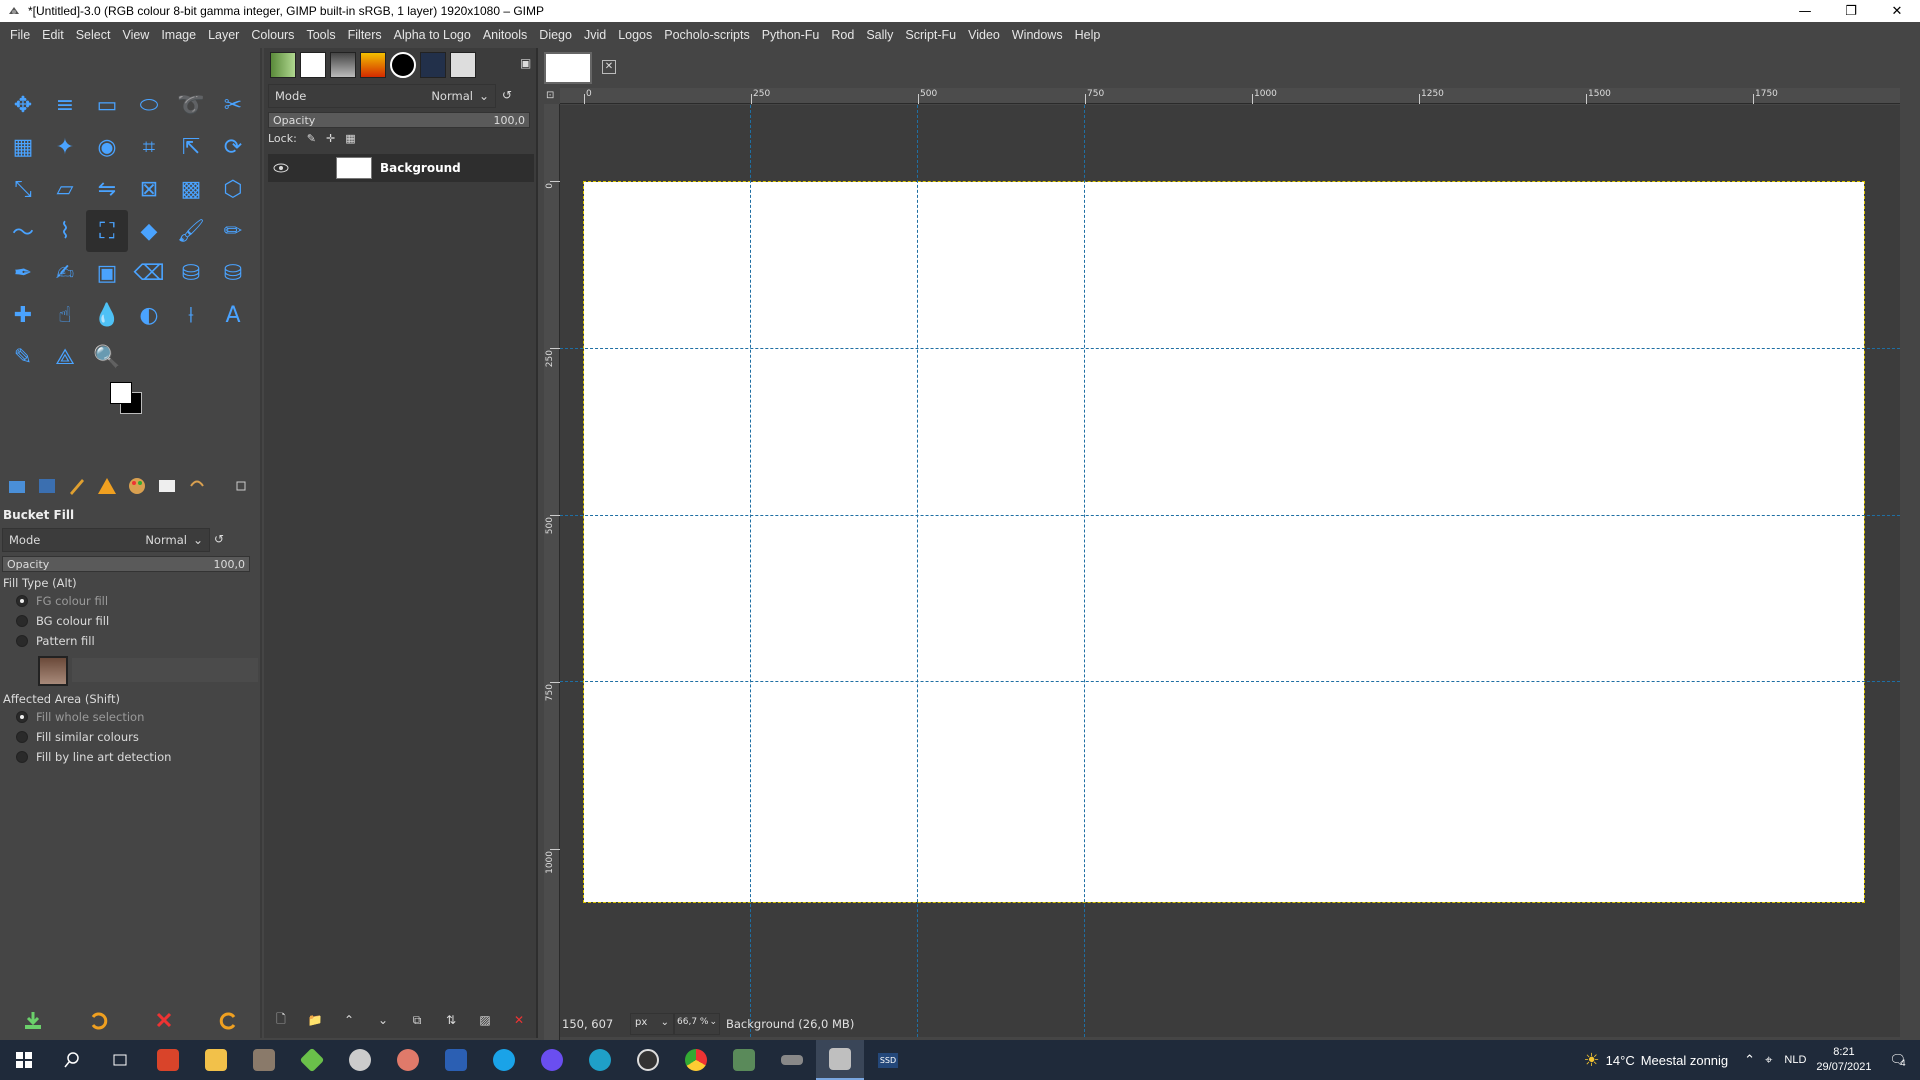  I want to click on gimp-taskbar-icon, so click(840, 1060).